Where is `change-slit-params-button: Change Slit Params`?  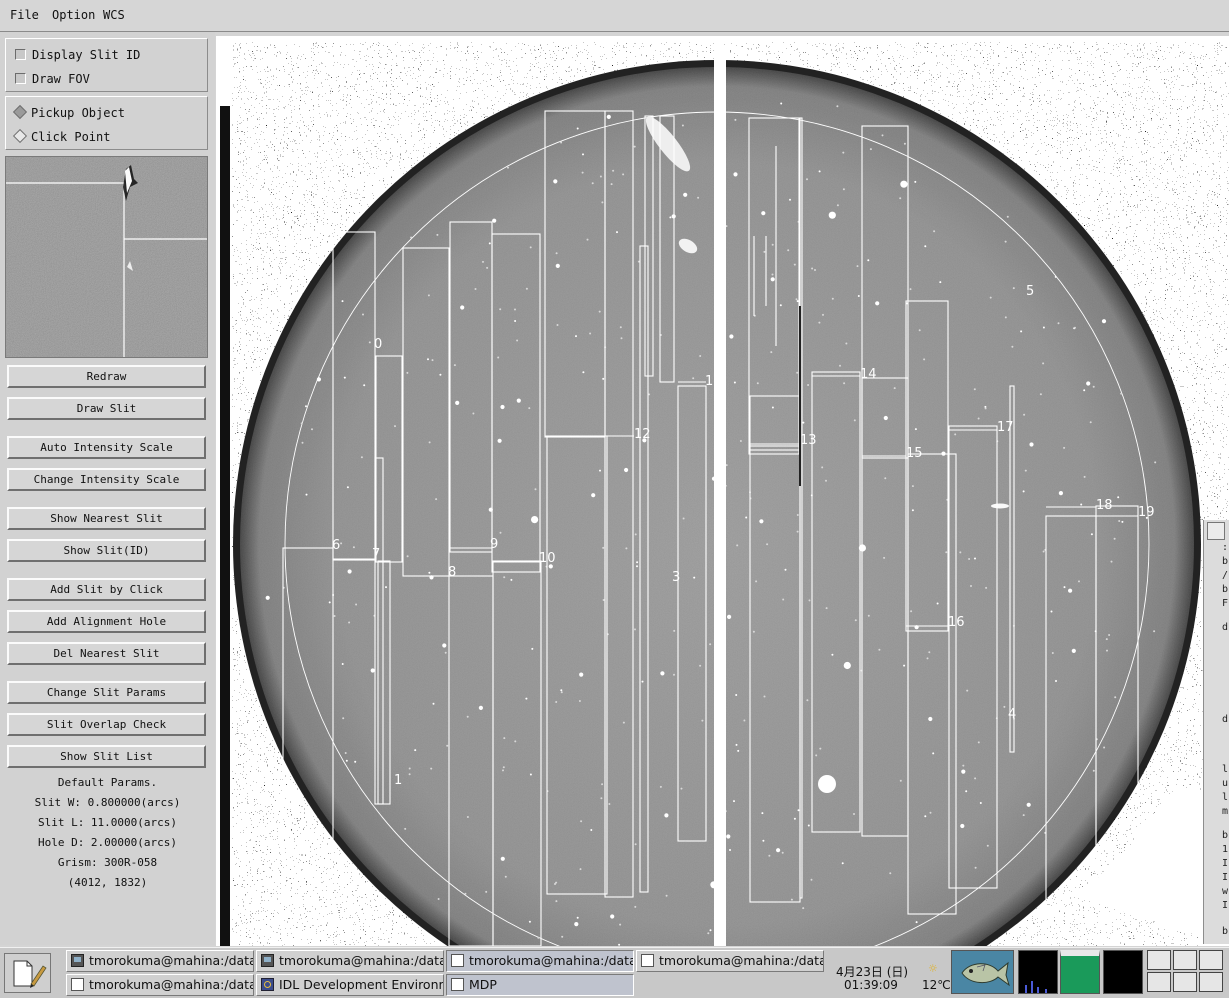
change-slit-params-button: Change Slit Params is located at coordinates (106, 692).